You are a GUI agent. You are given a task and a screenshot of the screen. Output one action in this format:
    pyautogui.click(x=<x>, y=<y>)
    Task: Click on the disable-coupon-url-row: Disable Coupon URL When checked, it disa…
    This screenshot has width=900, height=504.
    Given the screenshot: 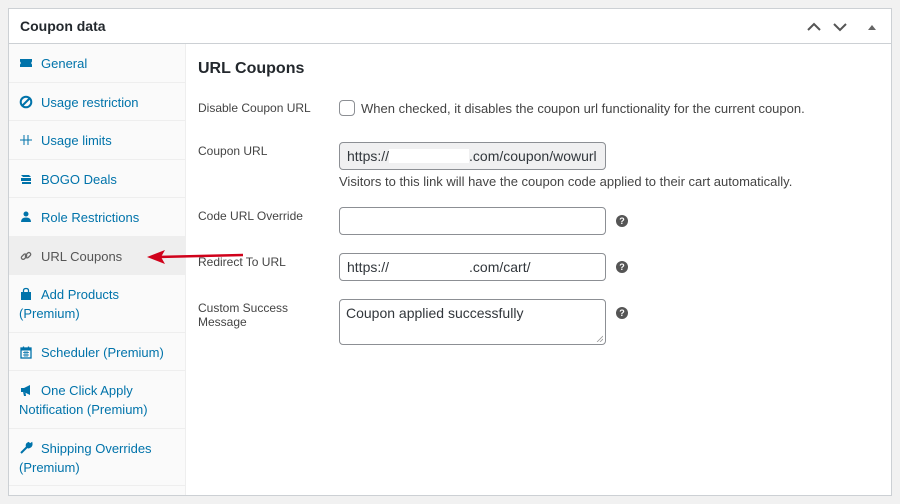 What is the action you would take?
    pyautogui.click(x=538, y=108)
    